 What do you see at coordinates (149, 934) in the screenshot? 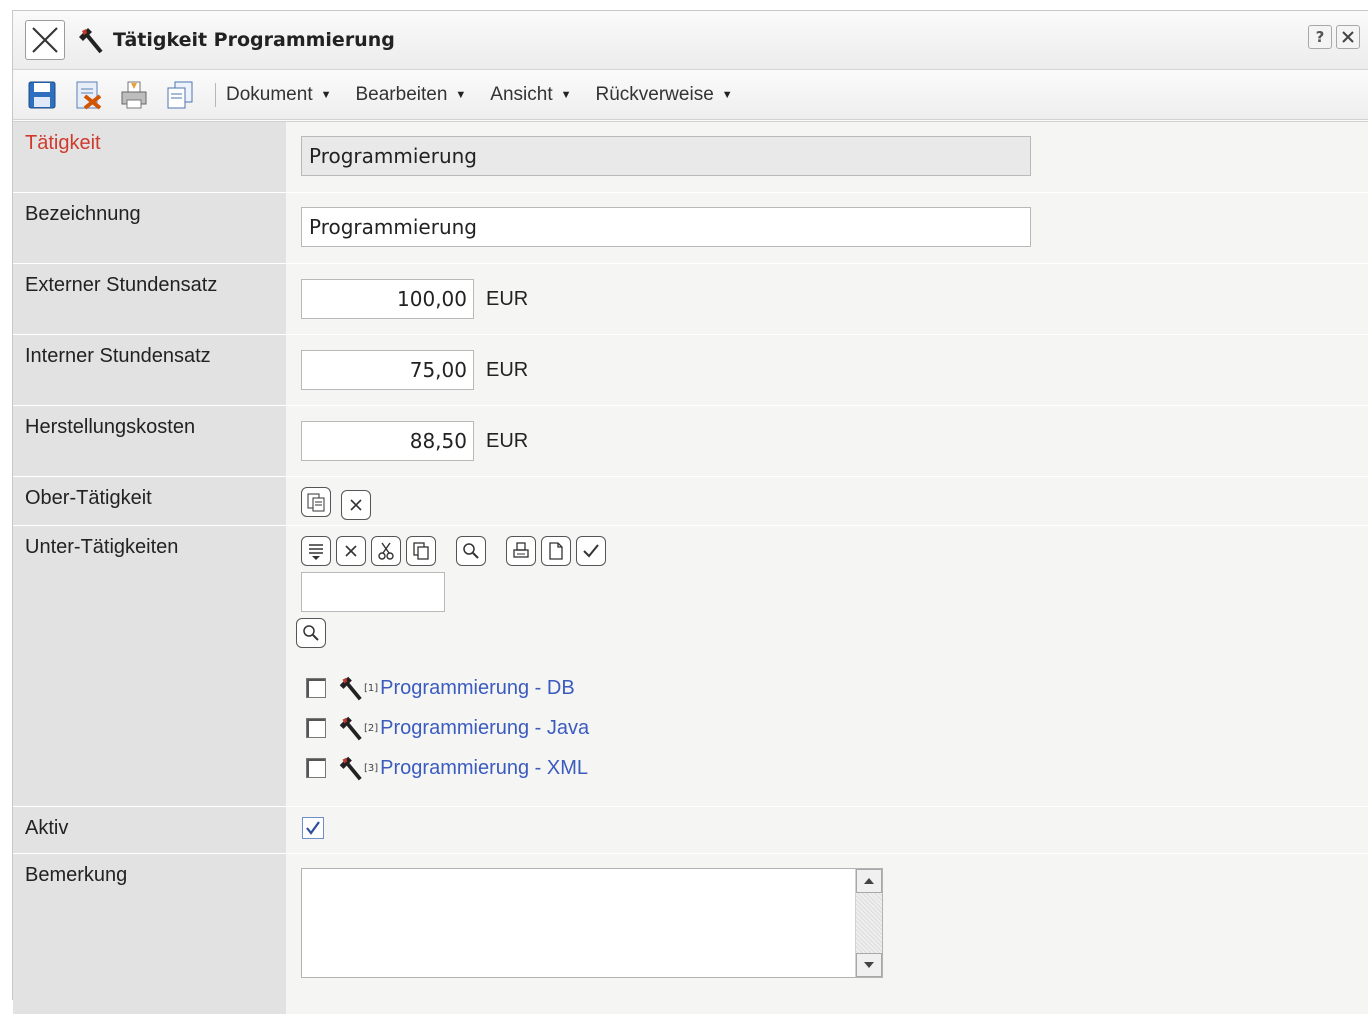
I see `label-bemerkung: Bemerkung` at bounding box center [149, 934].